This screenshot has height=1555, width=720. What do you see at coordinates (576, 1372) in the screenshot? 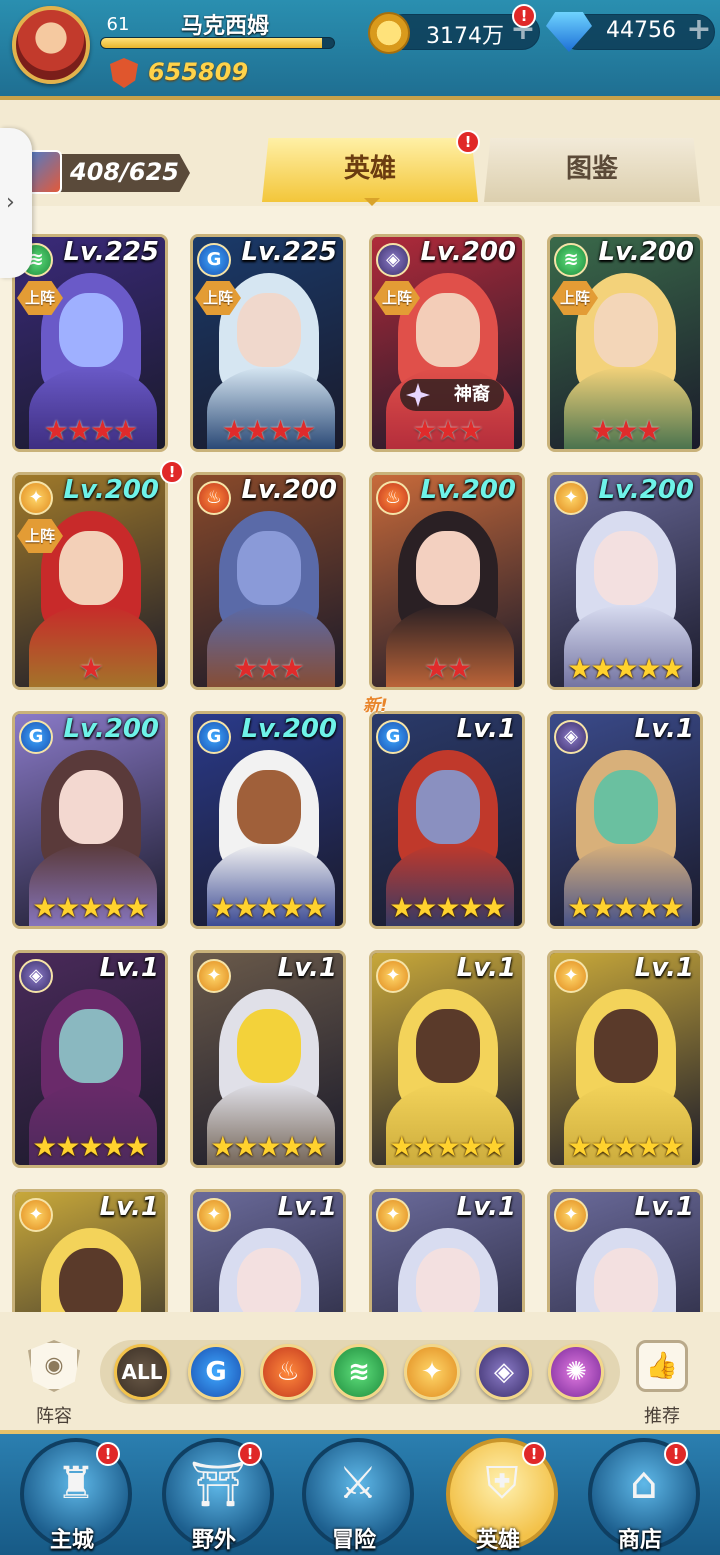
I see `filter-chaos-icon: ✺` at bounding box center [576, 1372].